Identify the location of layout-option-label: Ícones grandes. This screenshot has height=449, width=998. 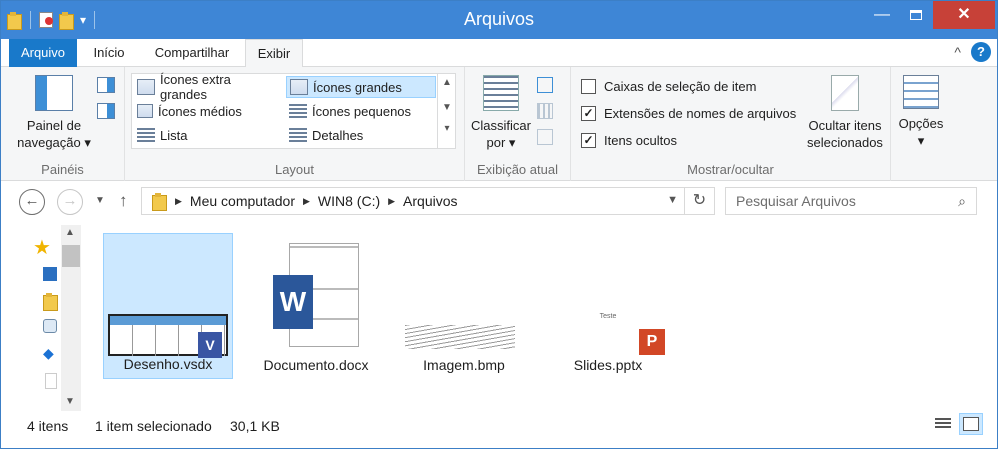
(357, 87).